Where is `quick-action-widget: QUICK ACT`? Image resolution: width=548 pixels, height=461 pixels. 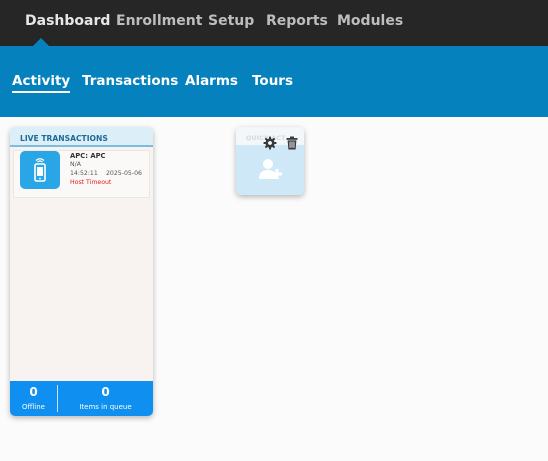 quick-action-widget: QUICK ACT is located at coordinates (270, 161).